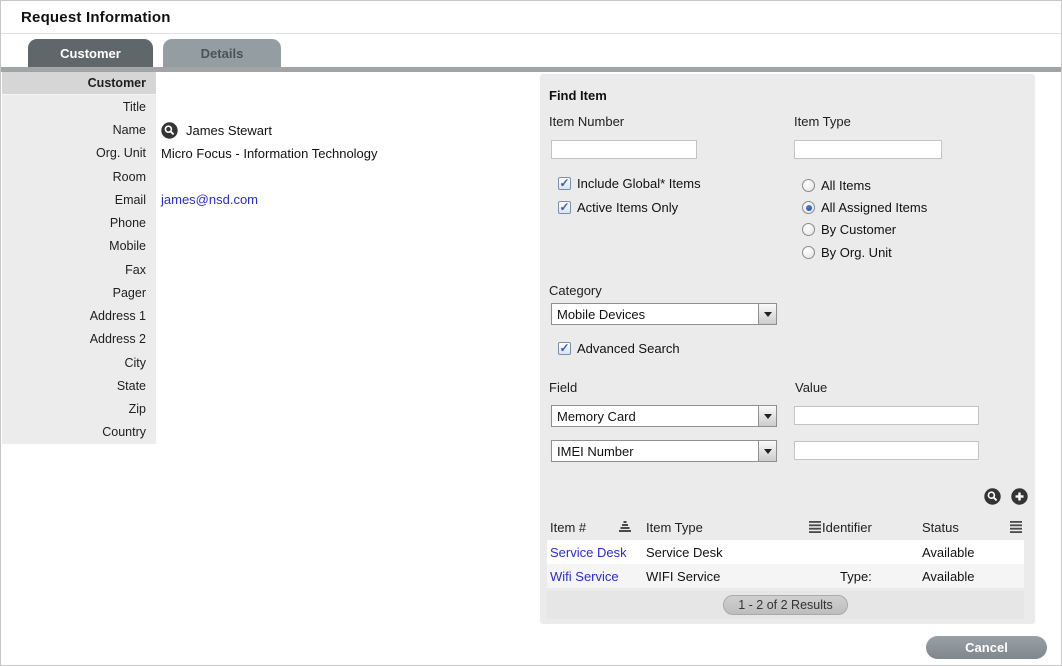 This screenshot has height=666, width=1062. What do you see at coordinates (674, 527) in the screenshot?
I see `column-header-item-type: Item Type` at bounding box center [674, 527].